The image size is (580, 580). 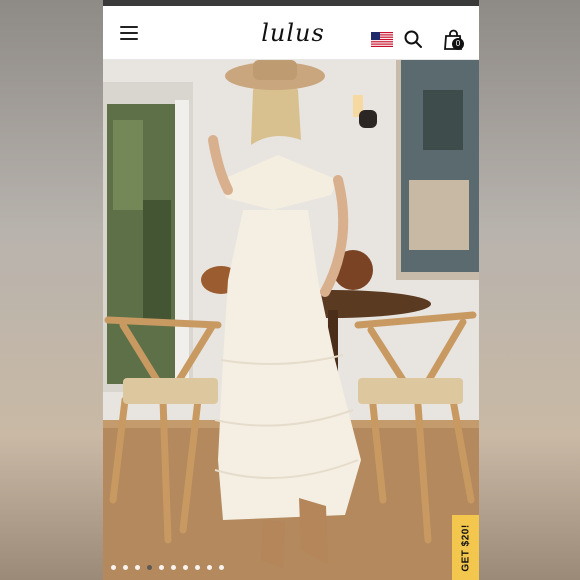 I want to click on search-icon, so click(x=413, y=39).